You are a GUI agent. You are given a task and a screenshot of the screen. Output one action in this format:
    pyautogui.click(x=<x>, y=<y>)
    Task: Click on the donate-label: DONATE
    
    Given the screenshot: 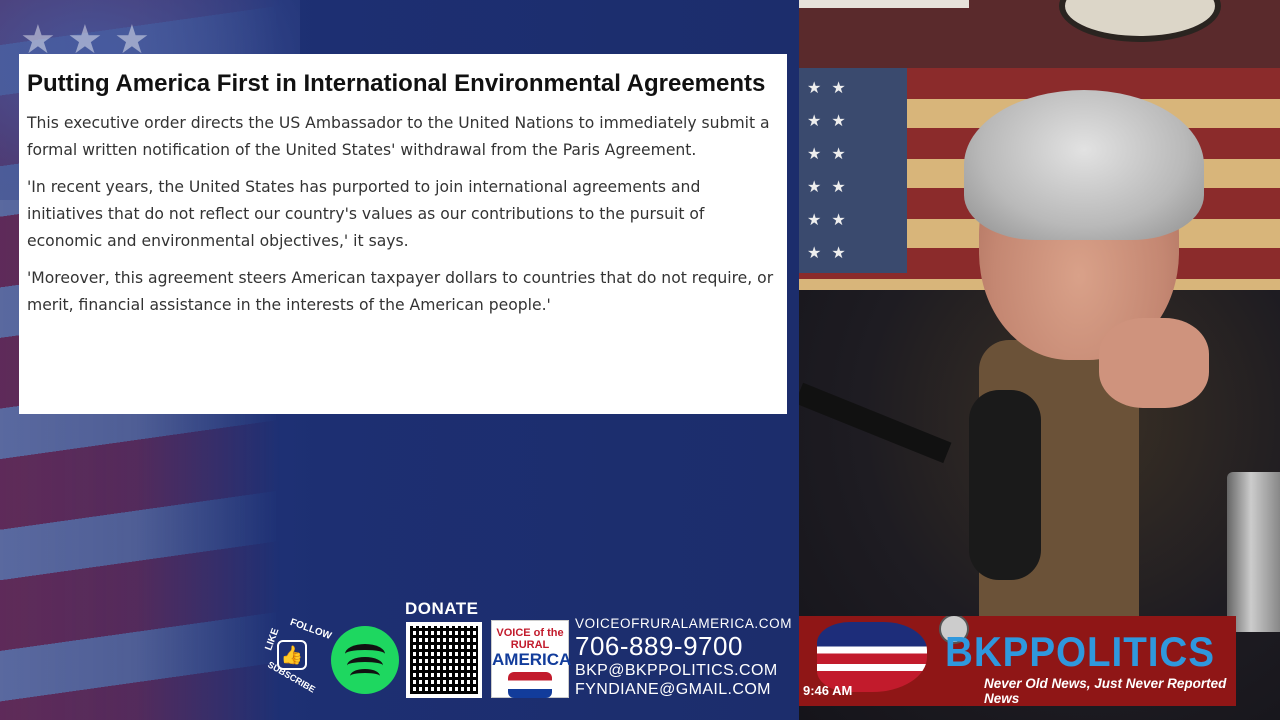 What is the action you would take?
    pyautogui.click(x=442, y=608)
    